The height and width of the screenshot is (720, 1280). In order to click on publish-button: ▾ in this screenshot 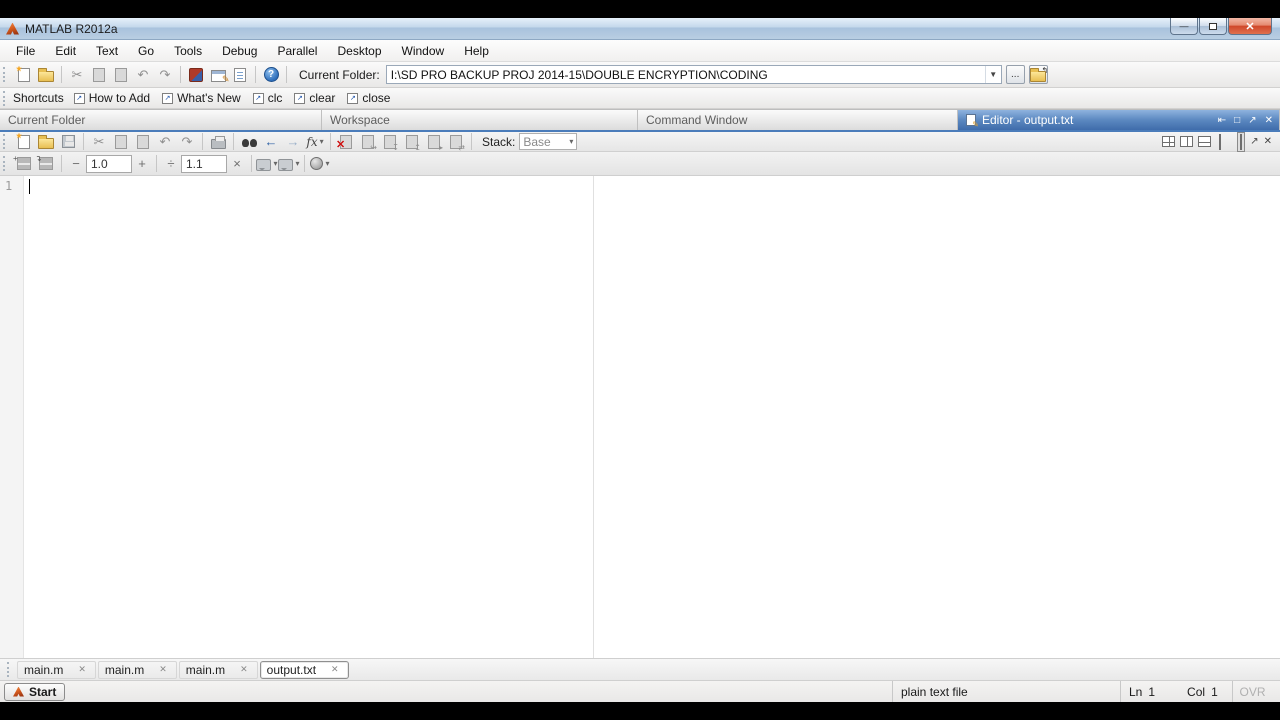, I will do `click(320, 163)`.